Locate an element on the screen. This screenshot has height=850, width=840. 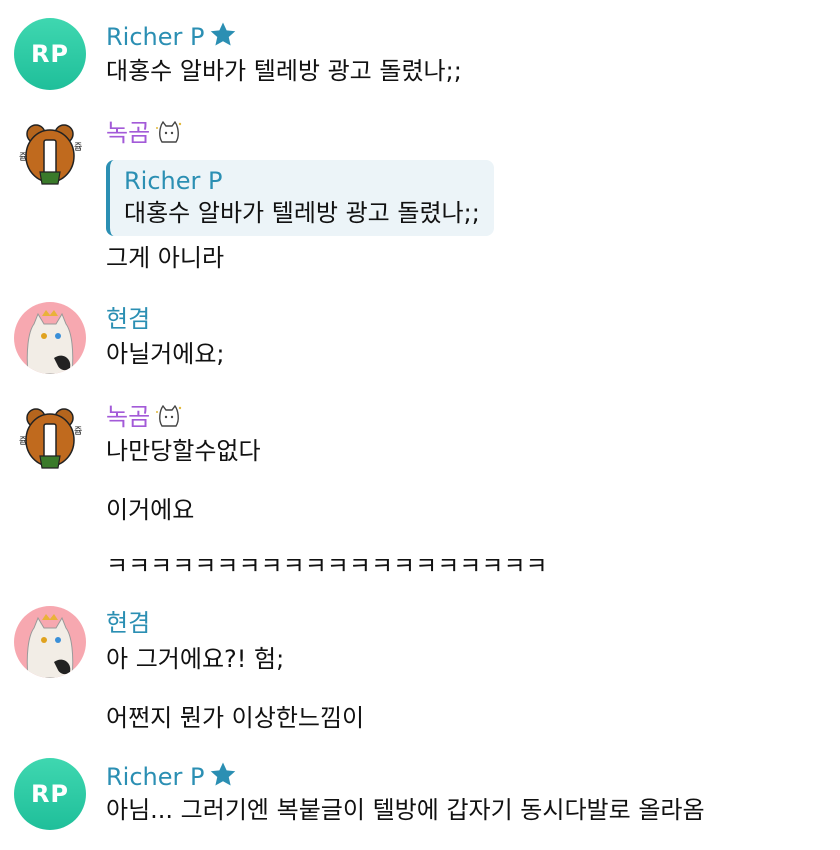
reply-quote: Richer P 대홍수 알바가 텔레방 광고 돌렸나;; is located at coordinates (300, 198).